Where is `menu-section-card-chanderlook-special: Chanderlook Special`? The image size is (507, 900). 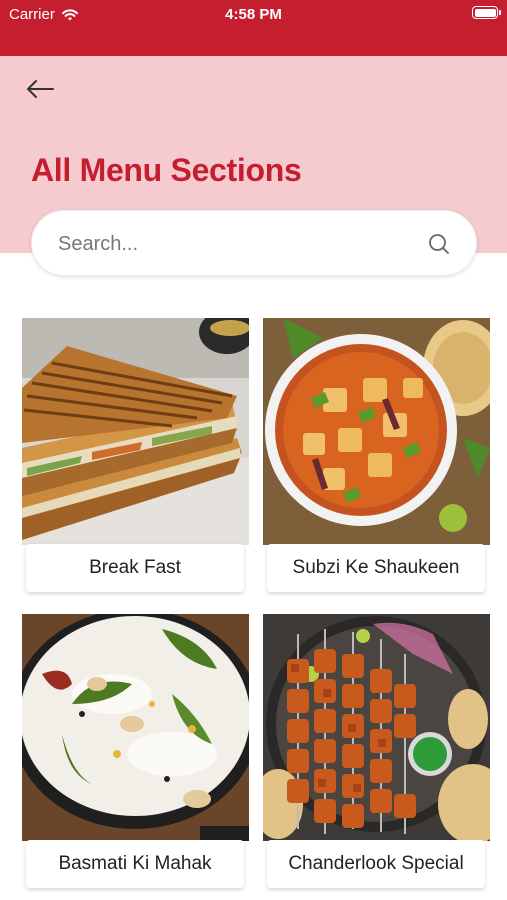 menu-section-card-chanderlook-special: Chanderlook Special is located at coordinates (376, 752).